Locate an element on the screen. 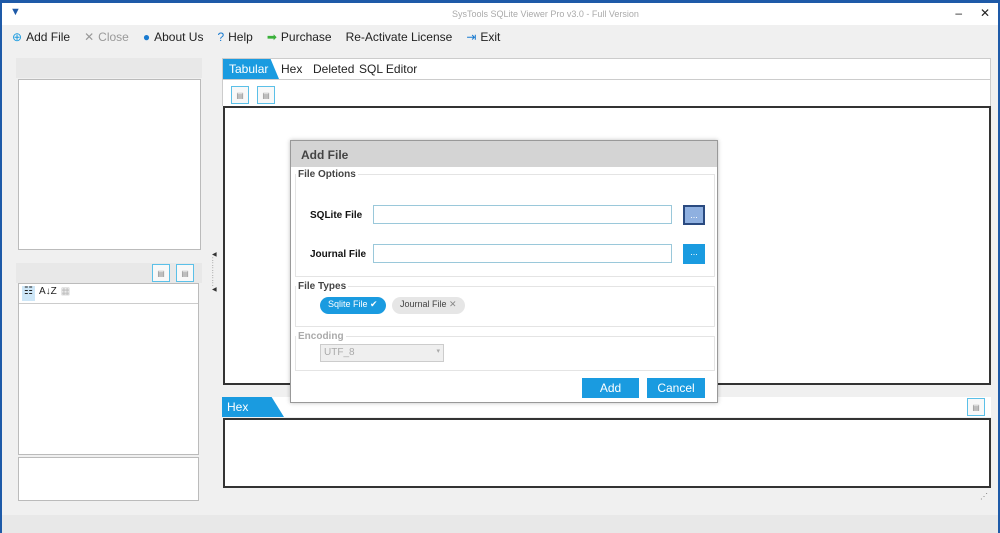 The image size is (1000, 533). close-icon: ✕ is located at coordinates (89, 37).